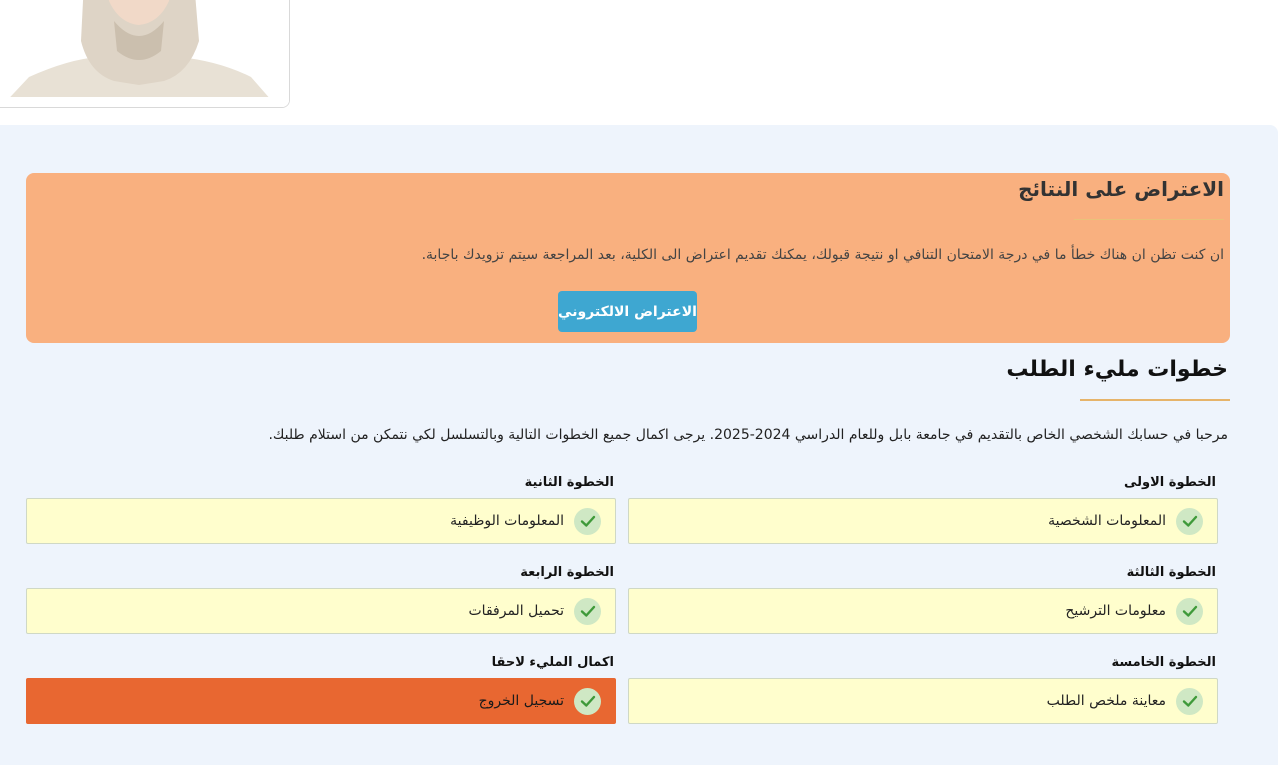 This screenshot has height=765, width=1280. Describe the element at coordinates (321, 521) in the screenshot. I see `step-2-job-info: المعلومات الوظيفية` at that location.